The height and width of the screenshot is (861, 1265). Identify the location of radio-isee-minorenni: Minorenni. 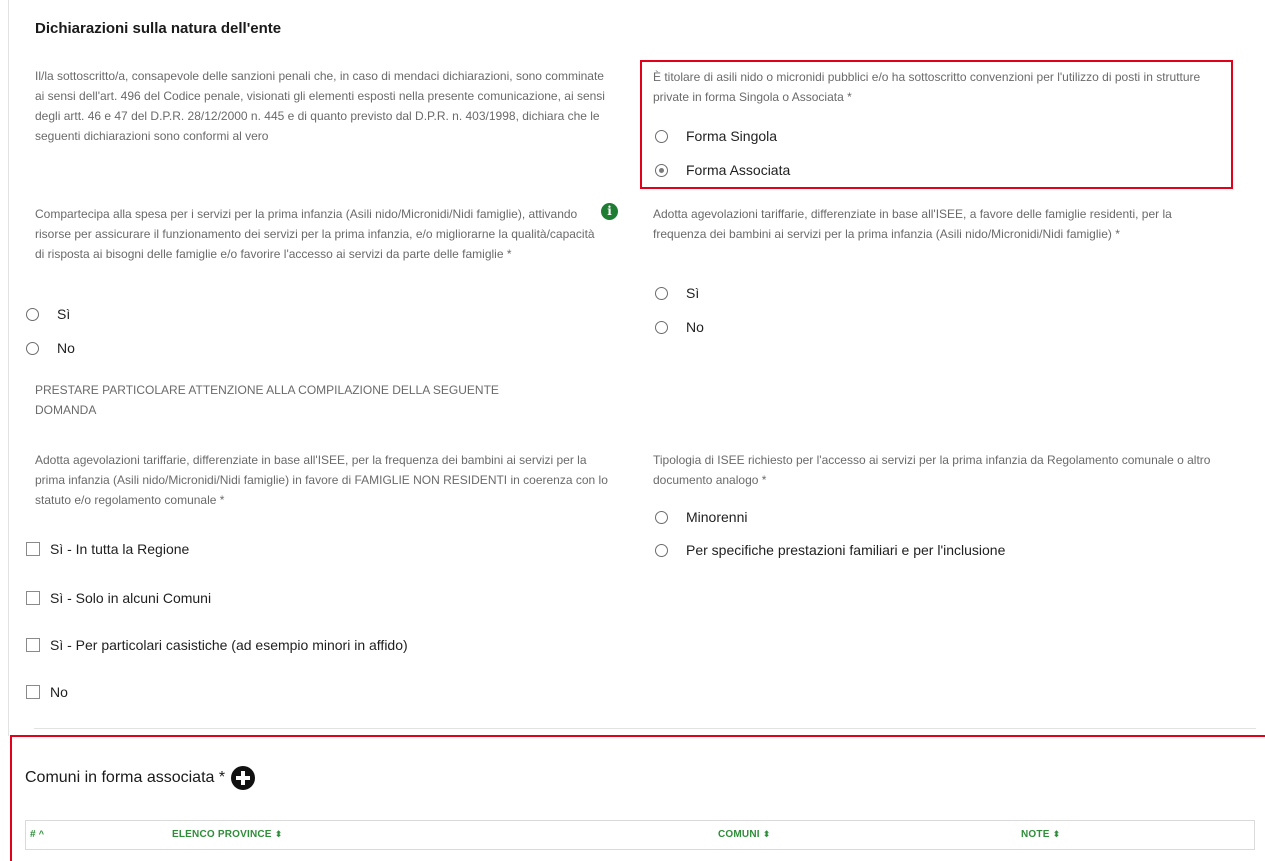
(701, 517).